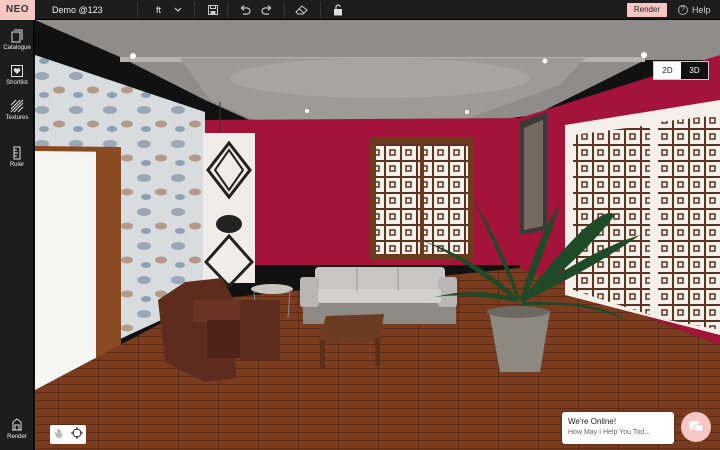 The height and width of the screenshot is (450, 720). Describe the element at coordinates (76, 435) in the screenshot. I see `crosshair-icon` at that location.